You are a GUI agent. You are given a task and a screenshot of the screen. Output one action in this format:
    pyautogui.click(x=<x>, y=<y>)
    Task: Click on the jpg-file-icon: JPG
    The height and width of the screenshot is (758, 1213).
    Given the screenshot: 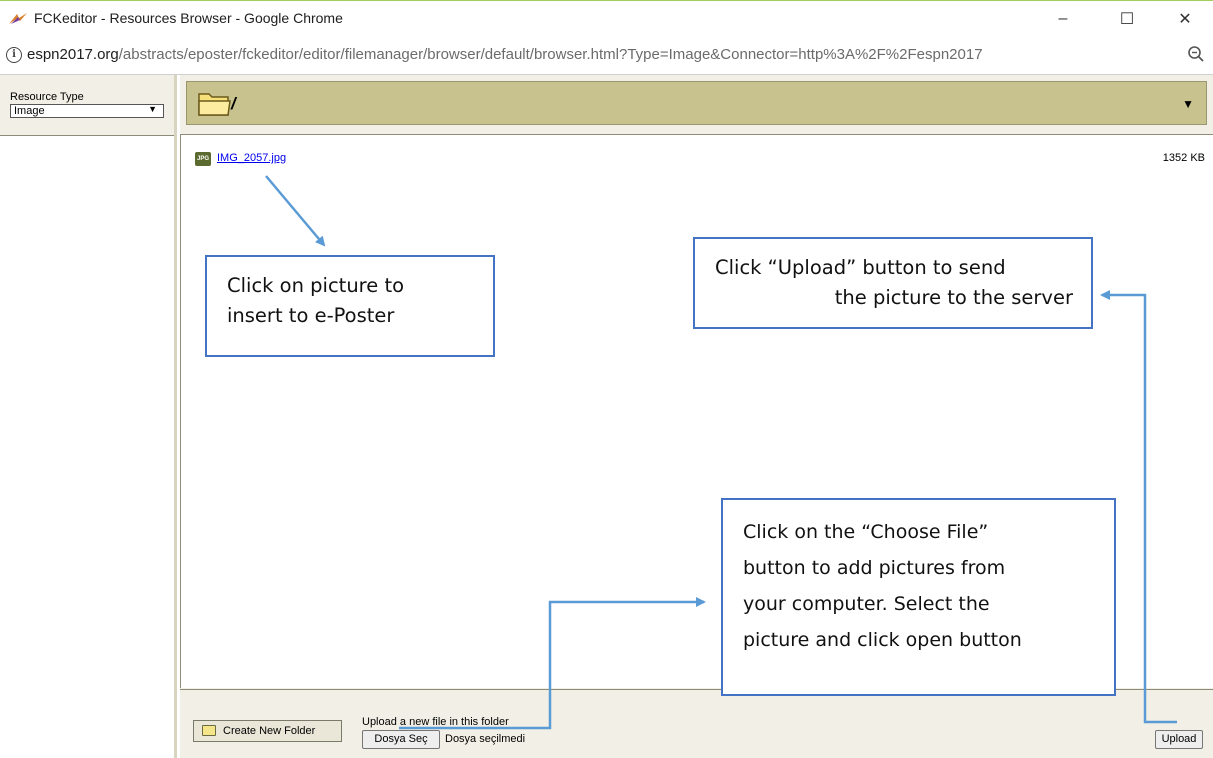 What is the action you would take?
    pyautogui.click(x=203, y=159)
    